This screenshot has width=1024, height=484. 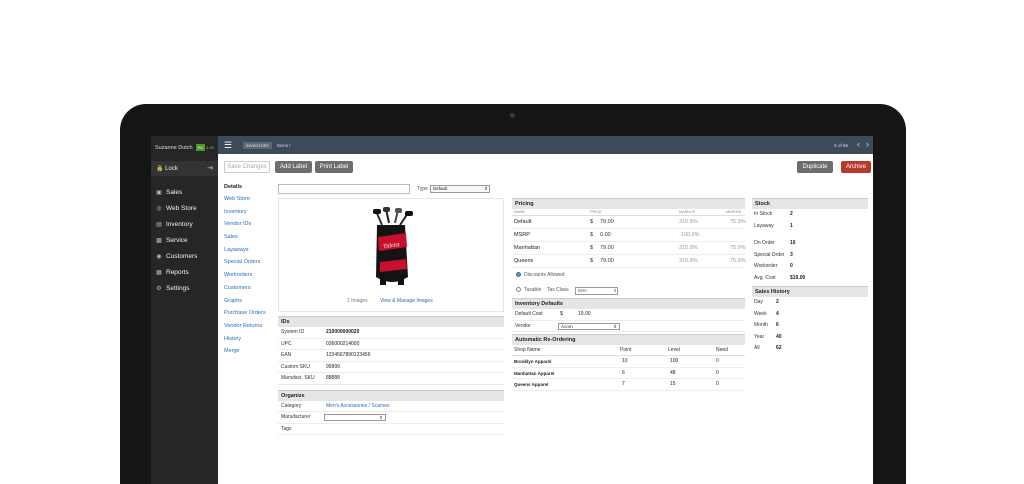 What do you see at coordinates (184, 223) in the screenshot?
I see `sidebar-item-inventory: ▤ Inventory` at bounding box center [184, 223].